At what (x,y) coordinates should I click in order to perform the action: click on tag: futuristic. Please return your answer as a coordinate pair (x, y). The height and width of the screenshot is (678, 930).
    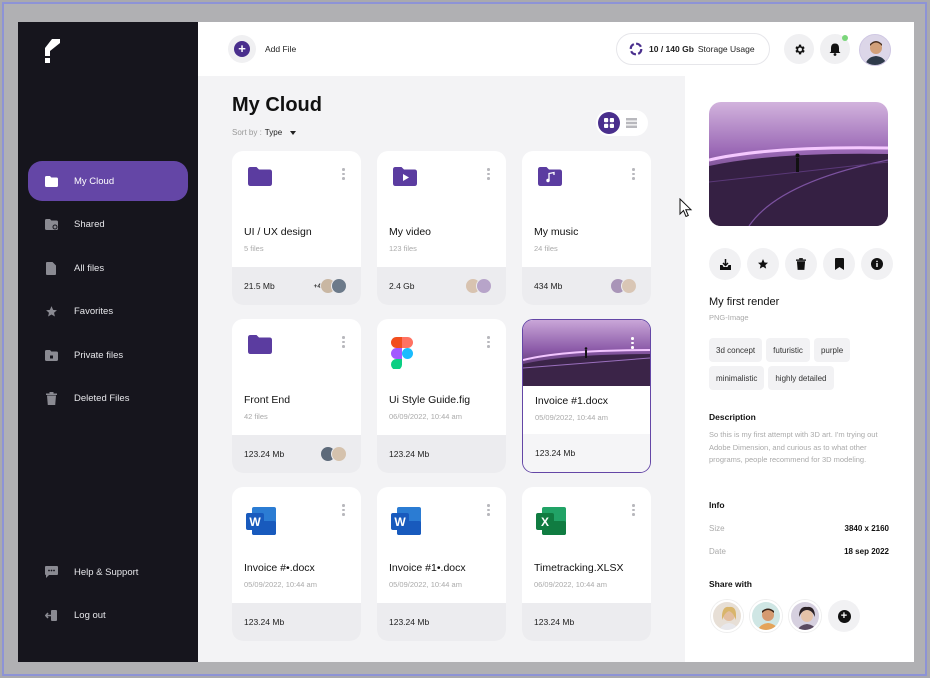
    Looking at the image, I should click on (788, 350).